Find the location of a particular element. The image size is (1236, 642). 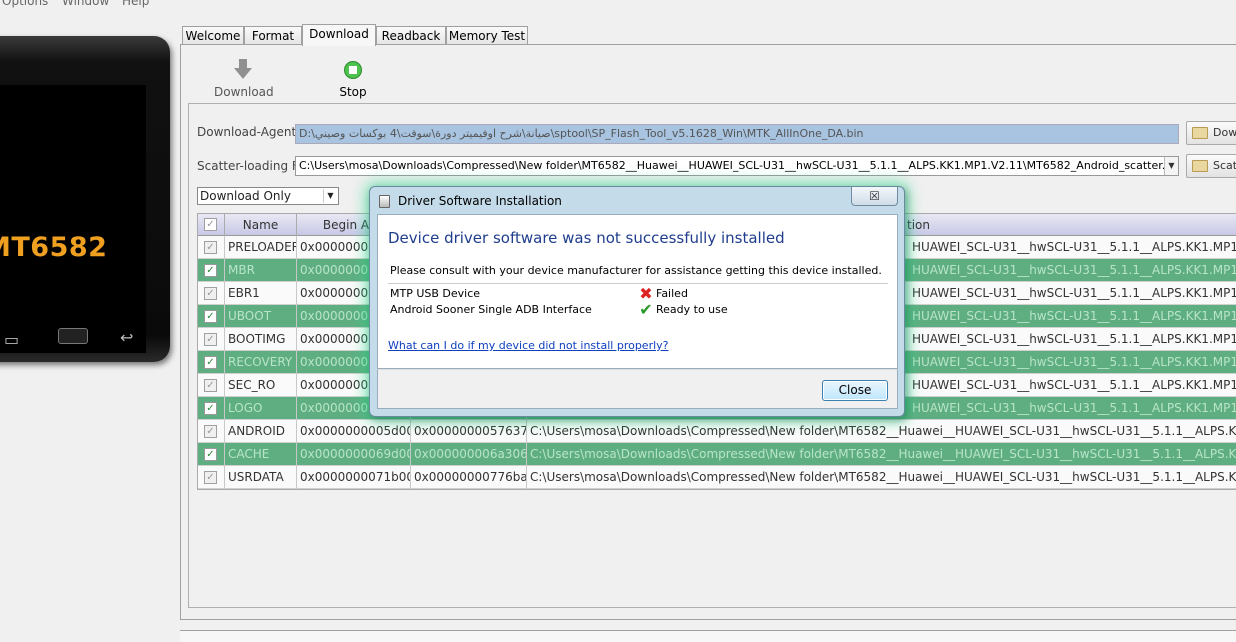

download-mode-select: Download Only ▼ is located at coordinates (268, 196).